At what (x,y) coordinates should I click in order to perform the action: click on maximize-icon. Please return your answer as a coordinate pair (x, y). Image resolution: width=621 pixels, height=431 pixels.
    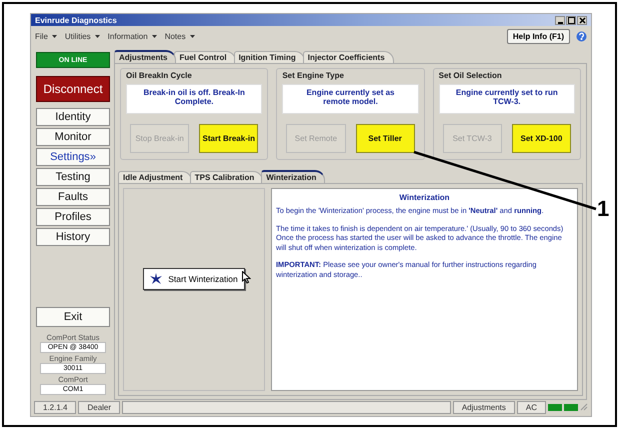
    Looking at the image, I should click on (571, 20).